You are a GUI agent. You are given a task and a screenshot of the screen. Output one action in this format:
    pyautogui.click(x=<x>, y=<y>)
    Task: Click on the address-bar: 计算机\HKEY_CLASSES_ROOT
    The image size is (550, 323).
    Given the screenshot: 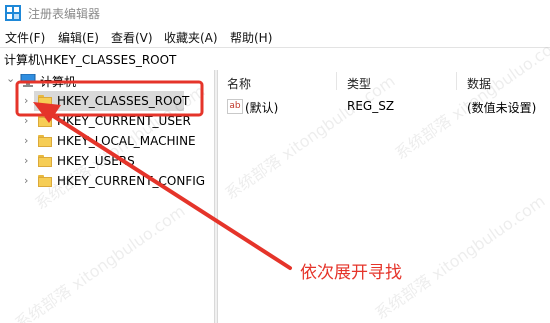 What is the action you would take?
    pyautogui.click(x=275, y=59)
    